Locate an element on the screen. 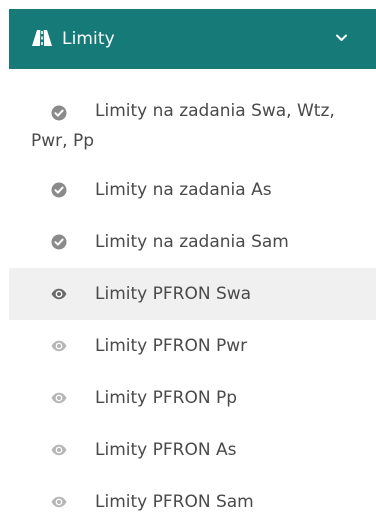 The height and width of the screenshot is (528, 376). menu-item: Limity na zadania As is located at coordinates (192, 190).